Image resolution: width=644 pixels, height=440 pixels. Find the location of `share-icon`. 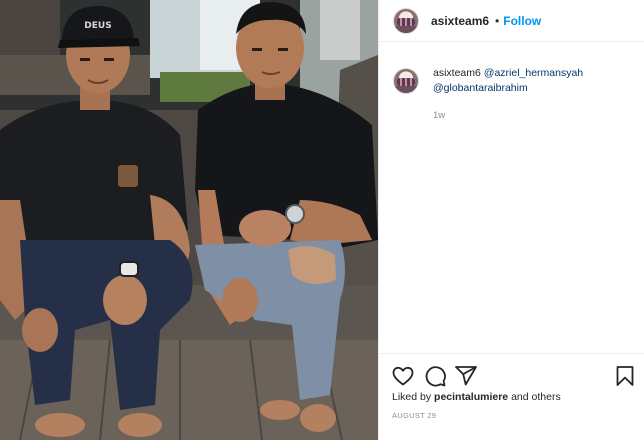

share-icon is located at coordinates (466, 376).